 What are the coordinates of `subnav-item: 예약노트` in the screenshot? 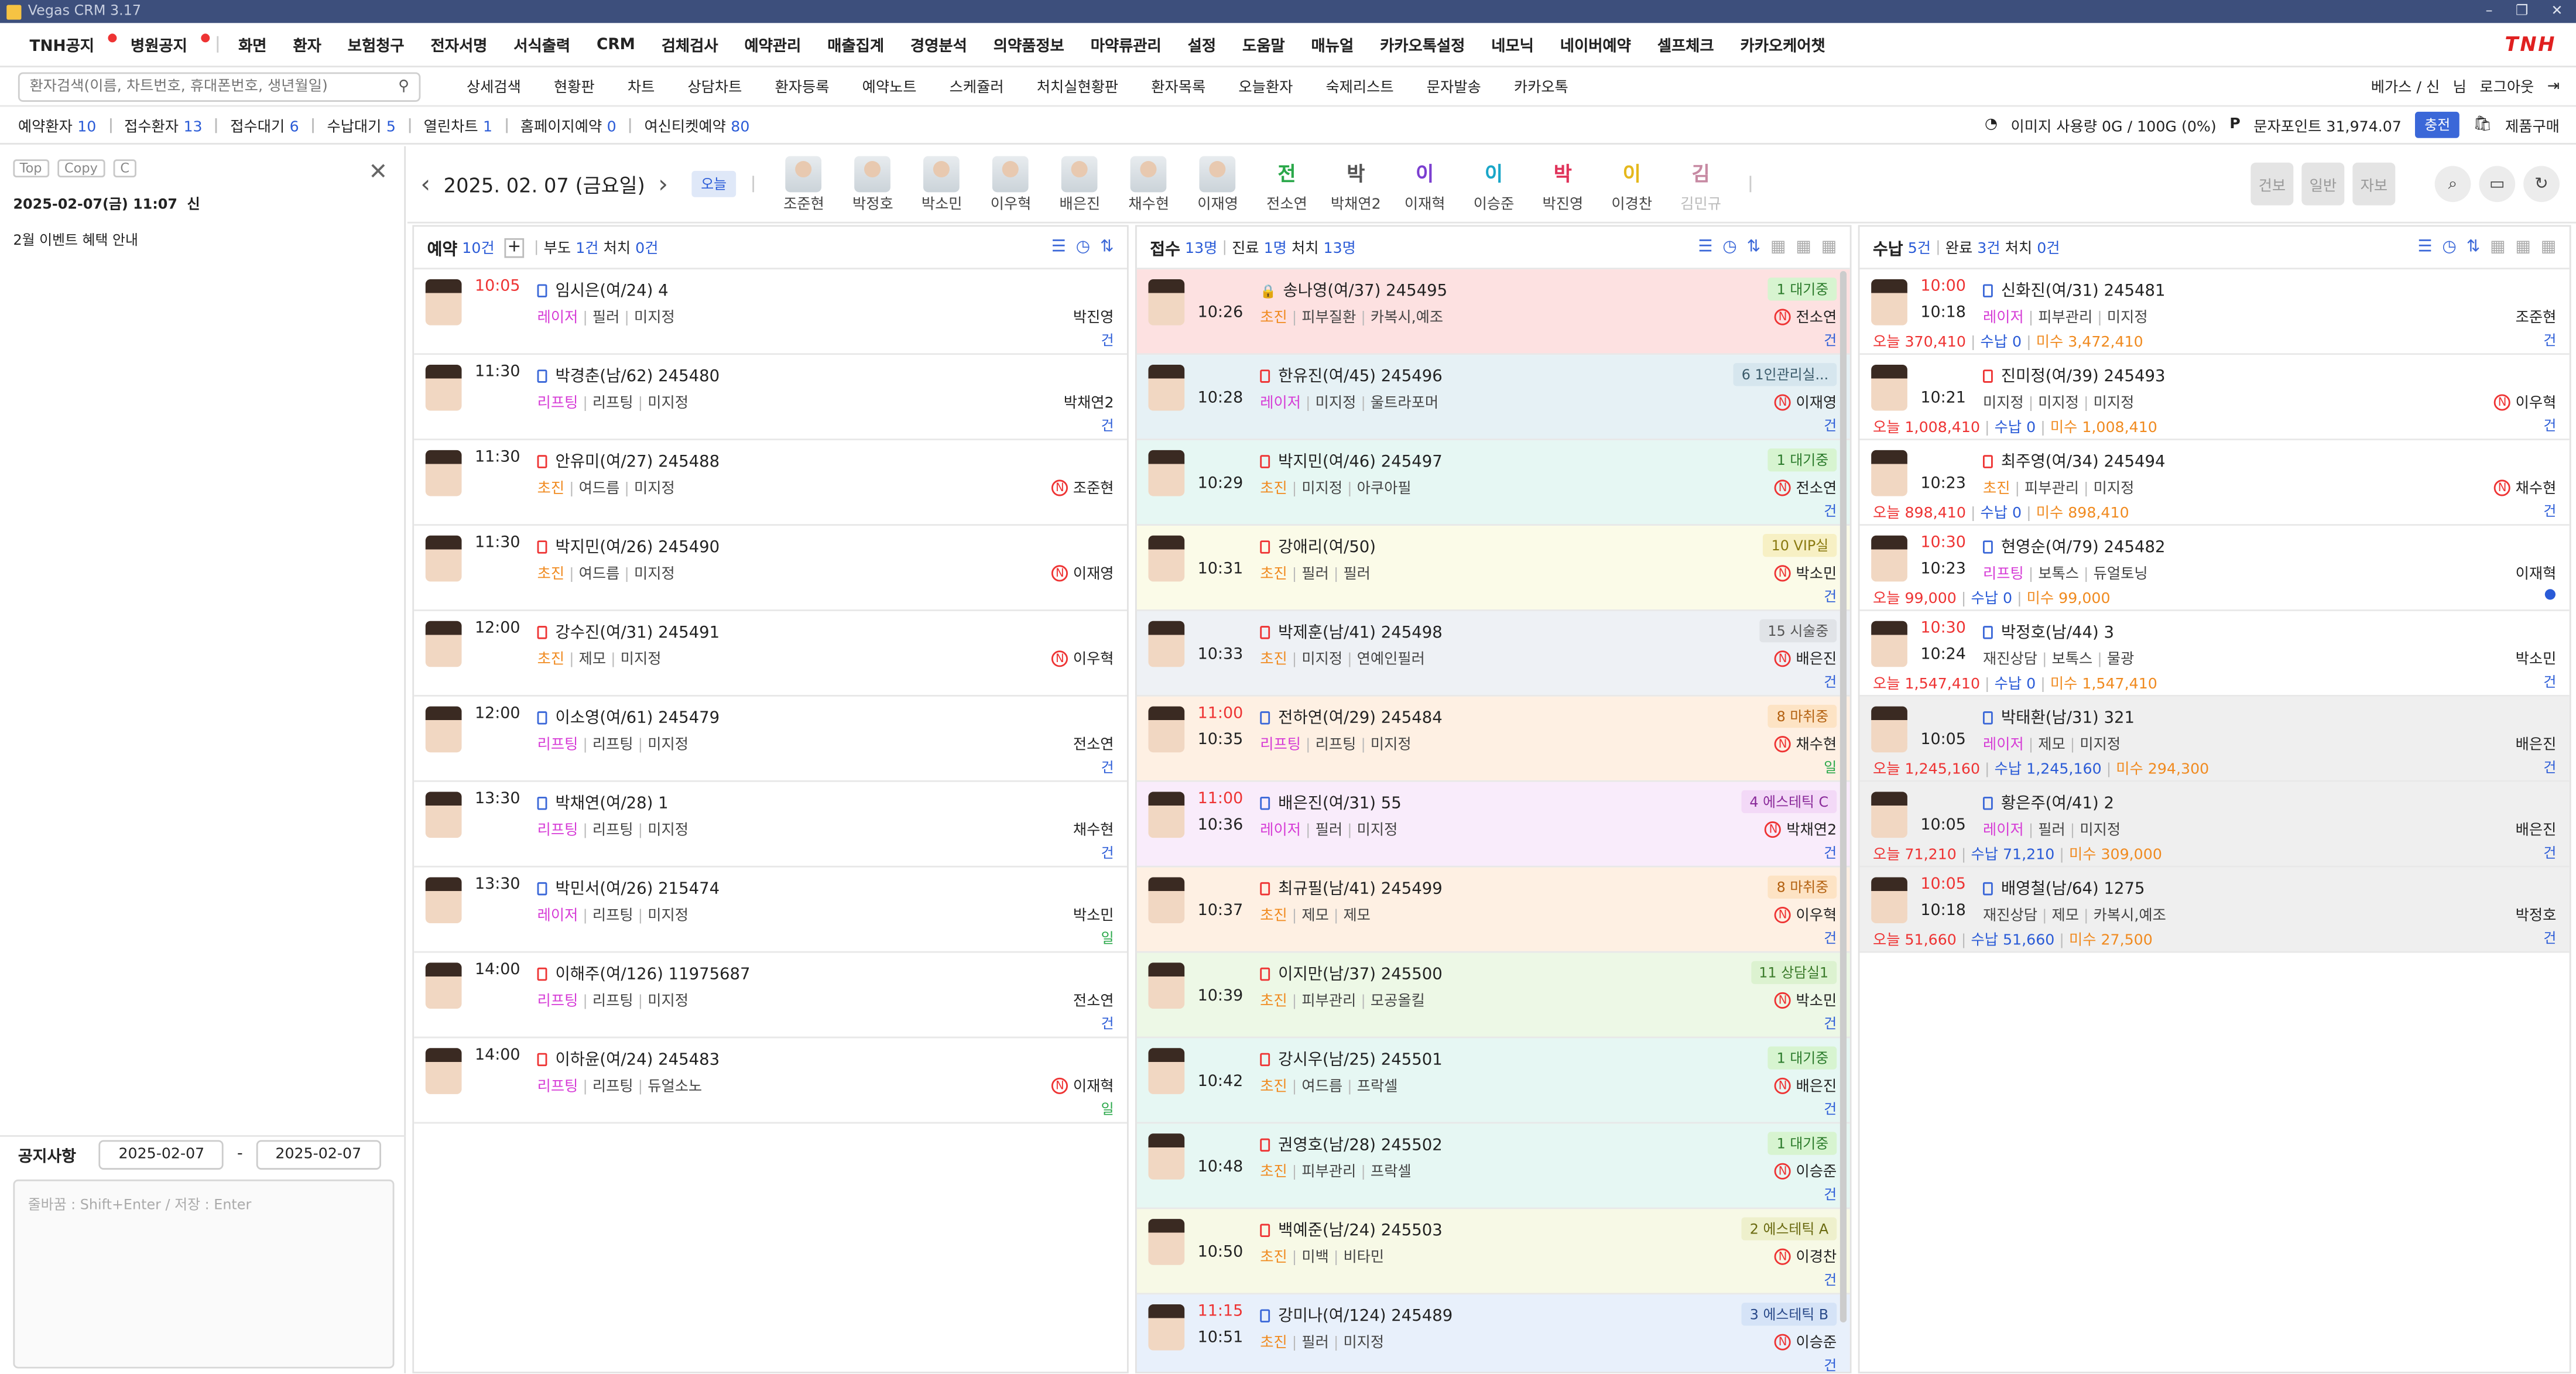 It's located at (889, 86).